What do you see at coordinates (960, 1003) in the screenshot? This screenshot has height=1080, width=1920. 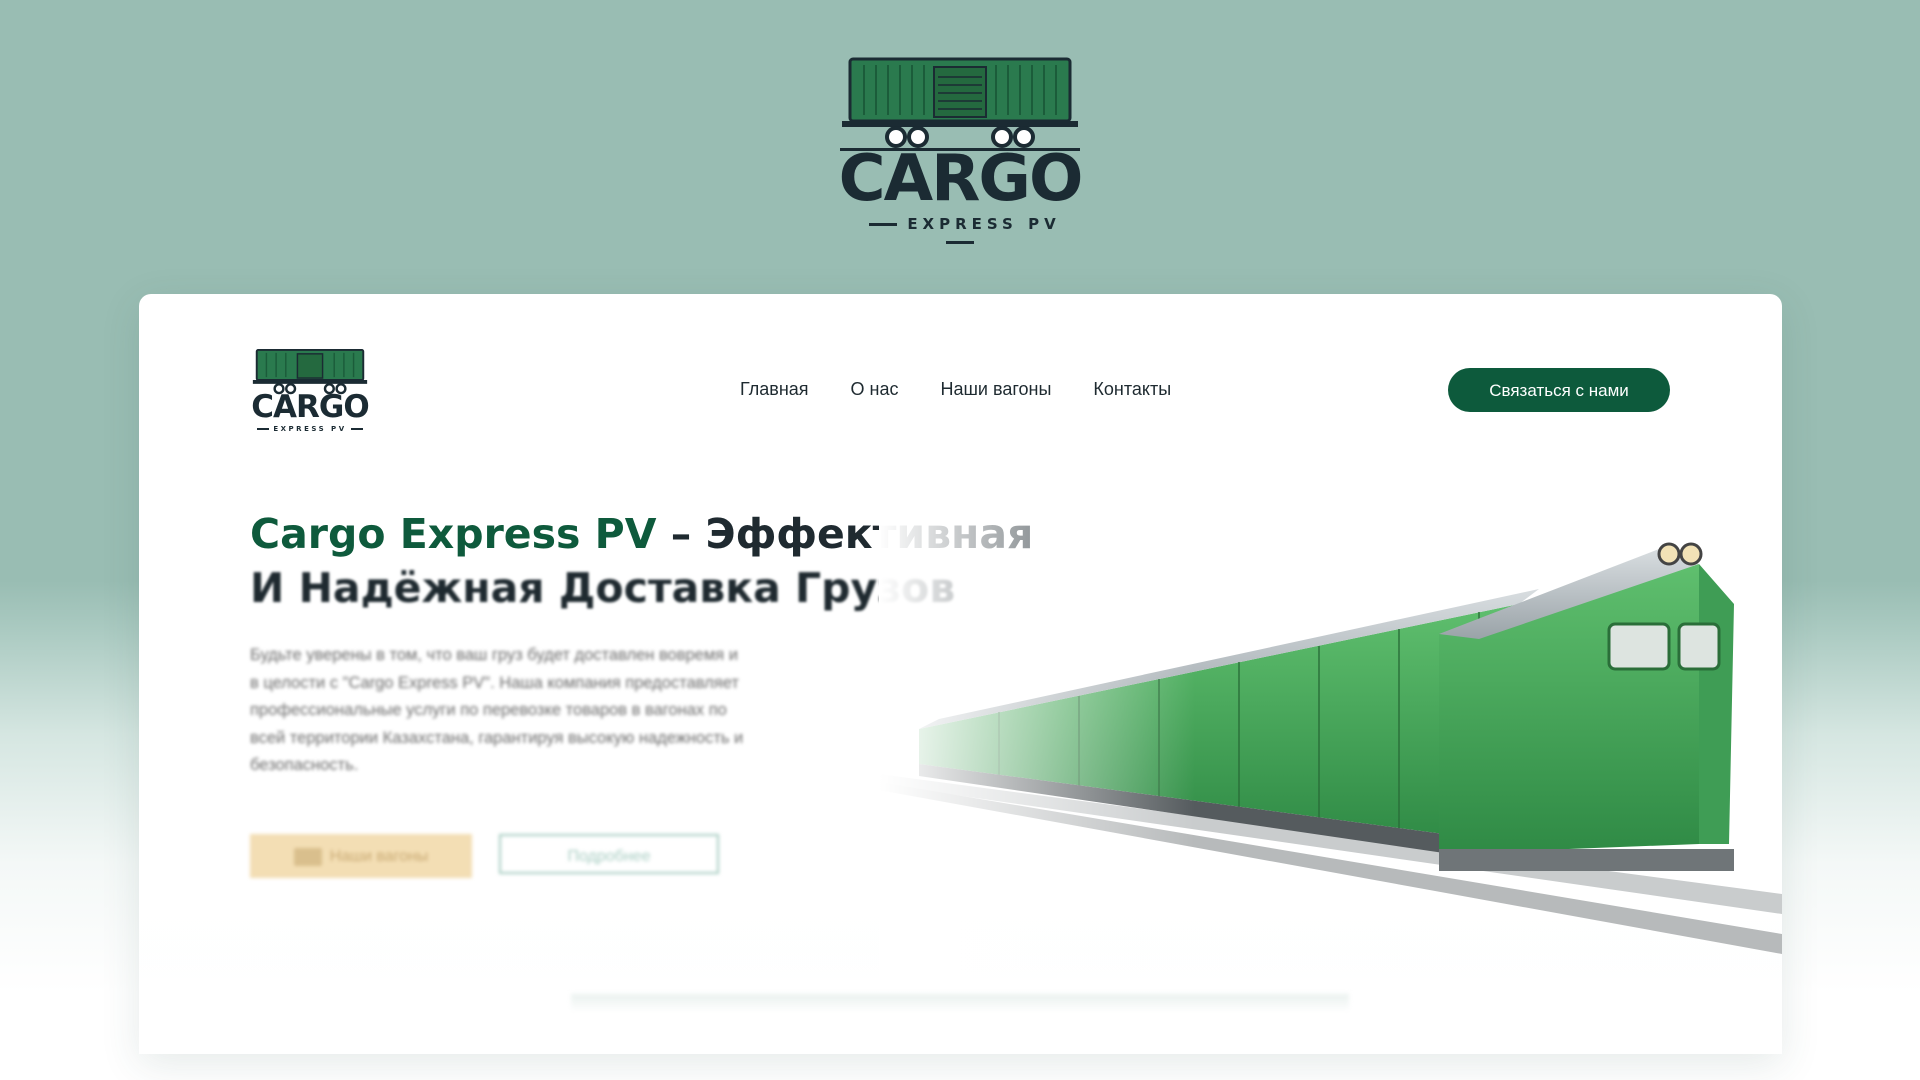 I see `section-divider` at bounding box center [960, 1003].